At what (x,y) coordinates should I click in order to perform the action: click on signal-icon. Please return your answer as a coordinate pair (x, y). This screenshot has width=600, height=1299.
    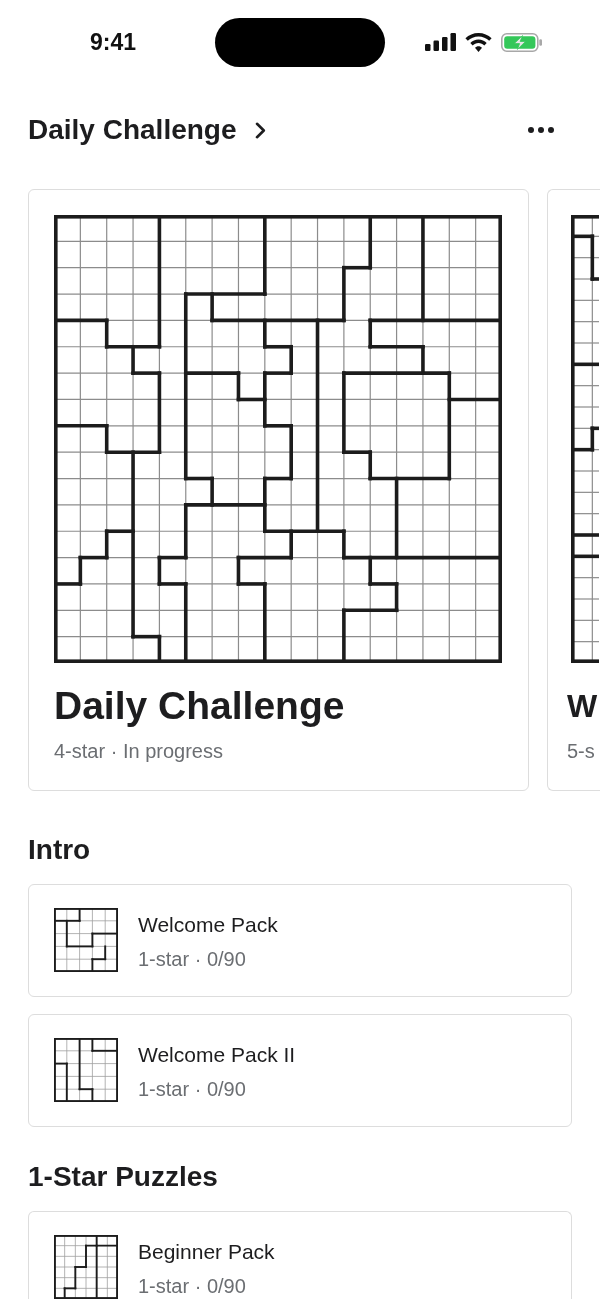
    Looking at the image, I should click on (440, 42).